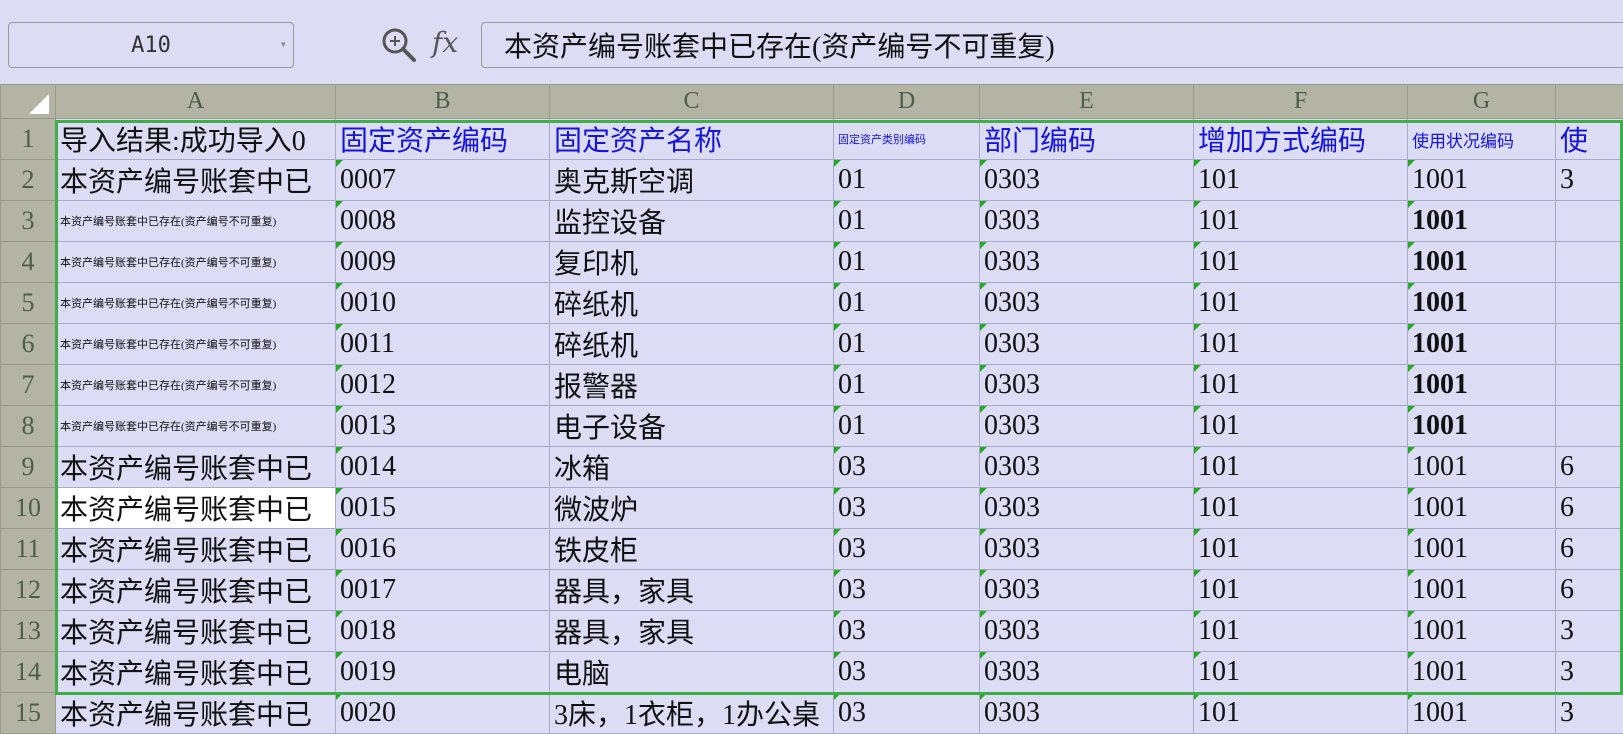  I want to click on cell-b: 0007, so click(443, 180).